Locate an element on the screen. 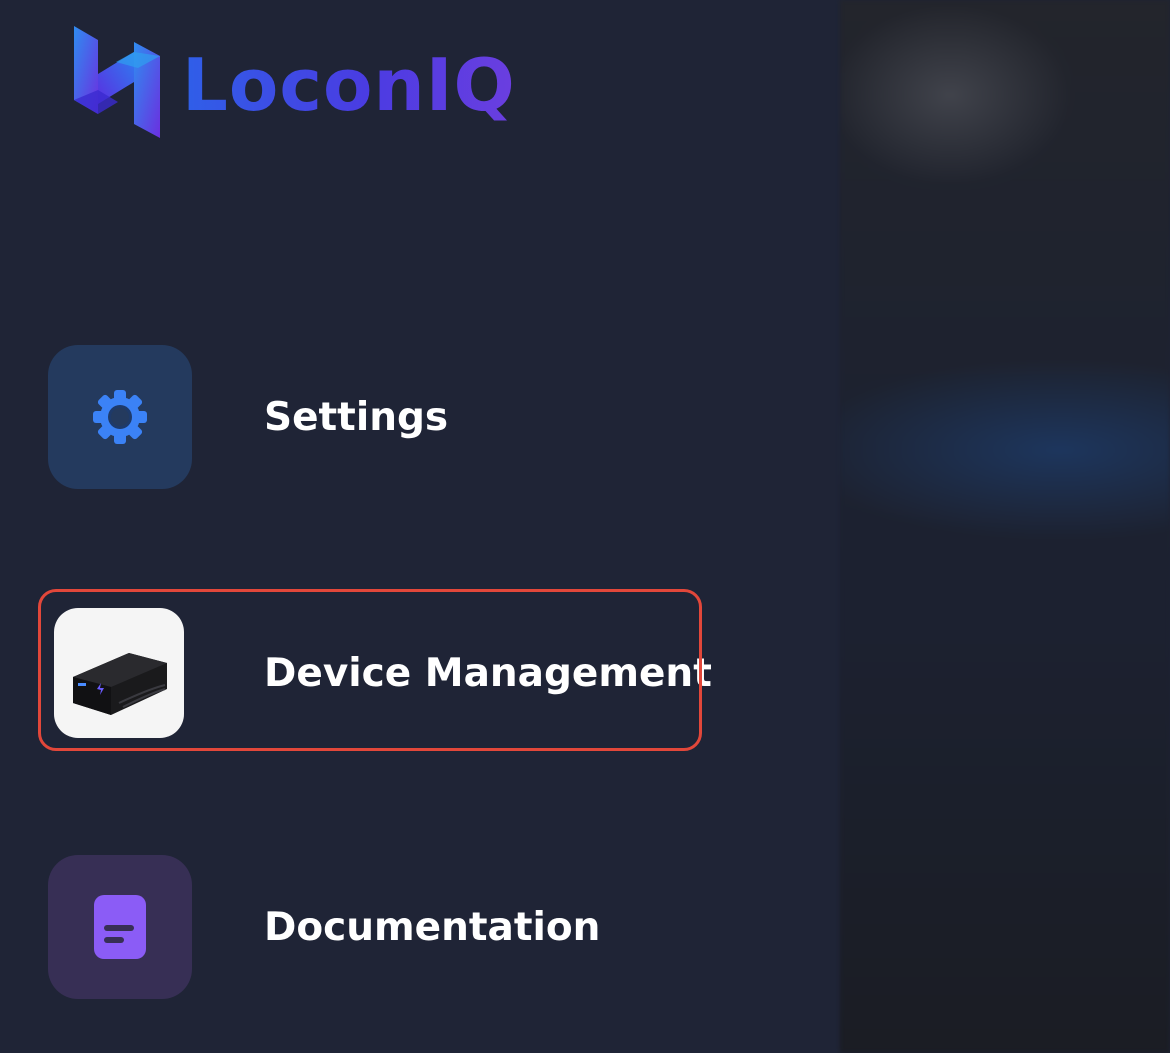 This screenshot has height=1053, width=1170. menu-item-settings: Settings is located at coordinates (368, 417).